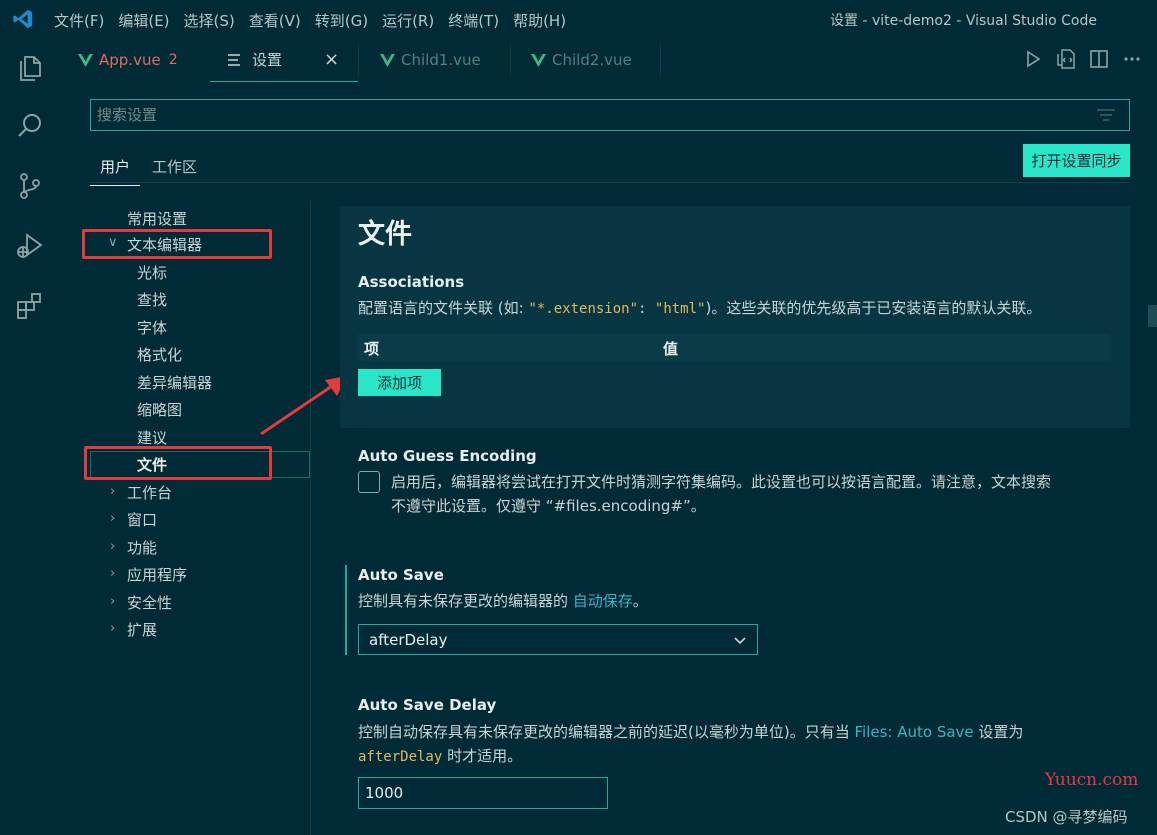 This screenshot has width=1157, height=835. Describe the element at coordinates (310, 517) in the screenshot. I see `toc-divider` at that location.